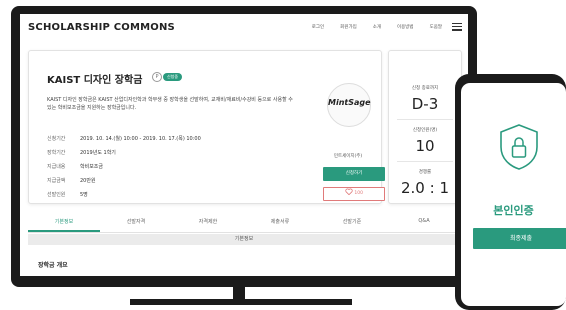 This screenshot has height=310, width=566. What do you see at coordinates (241, 302) in the screenshot?
I see `monitor-base` at bounding box center [241, 302].